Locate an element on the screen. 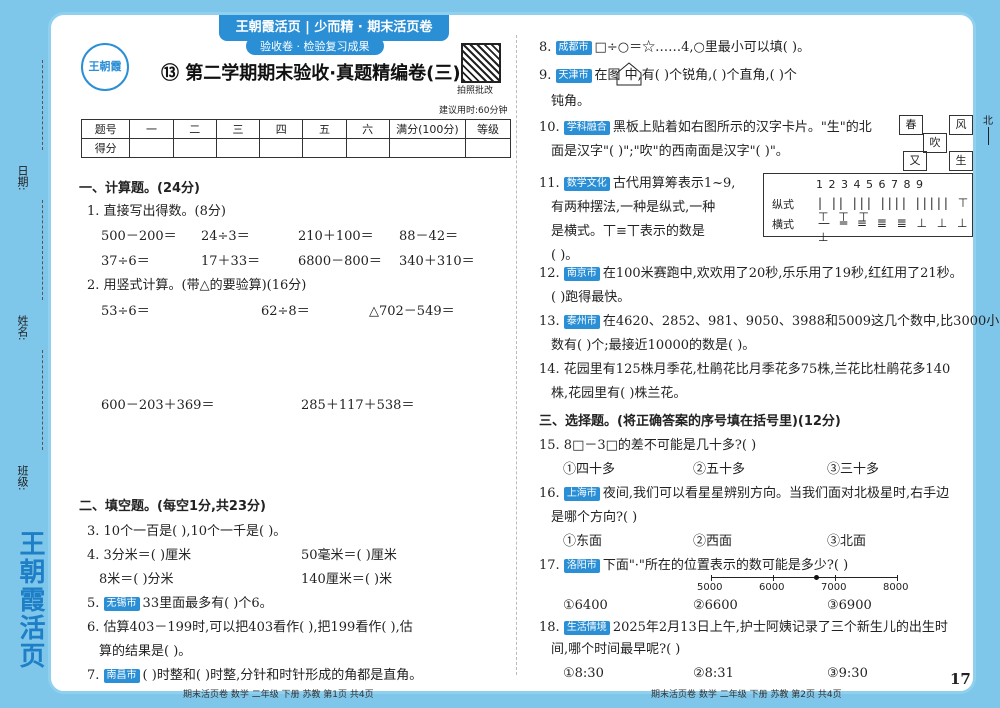  char-card: 春 is located at coordinates (911, 125).